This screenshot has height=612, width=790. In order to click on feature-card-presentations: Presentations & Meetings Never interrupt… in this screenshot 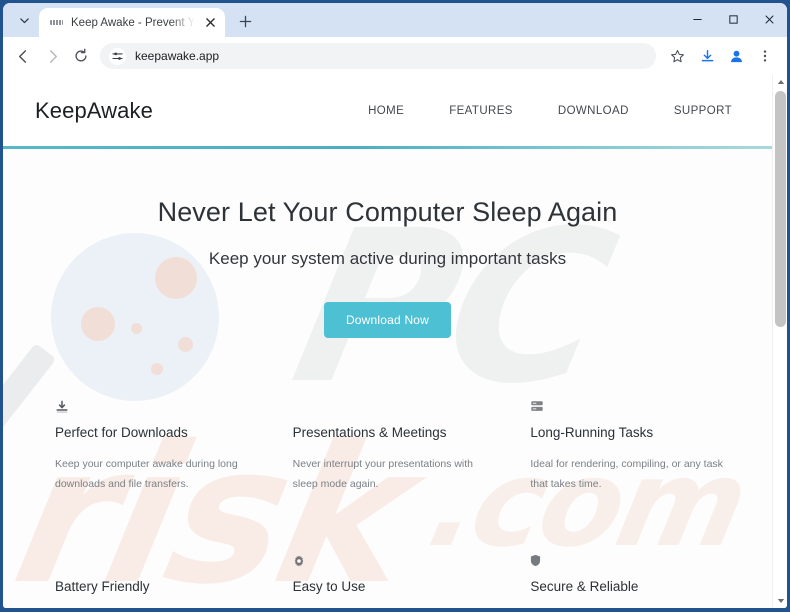, I will do `click(397, 442)`.